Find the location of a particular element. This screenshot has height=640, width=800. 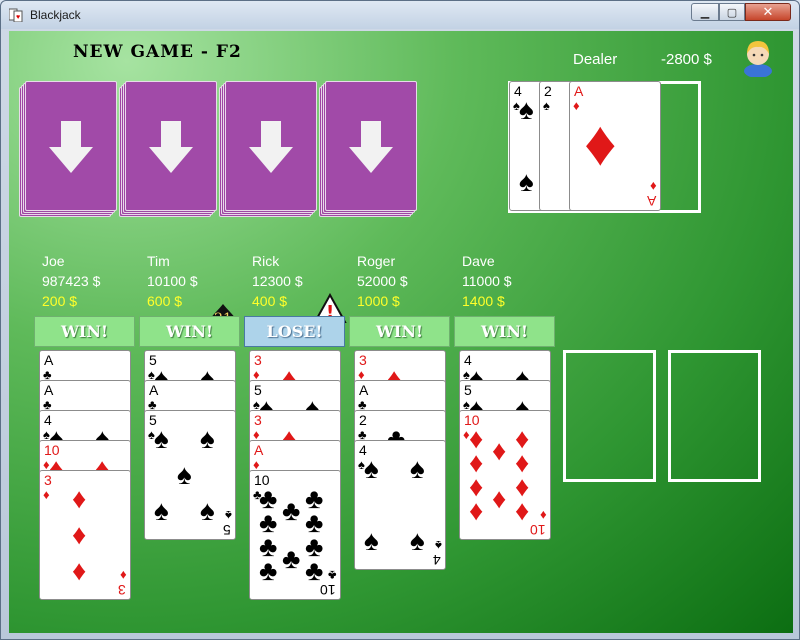

card-rank: 10 is located at coordinates (538, 530).